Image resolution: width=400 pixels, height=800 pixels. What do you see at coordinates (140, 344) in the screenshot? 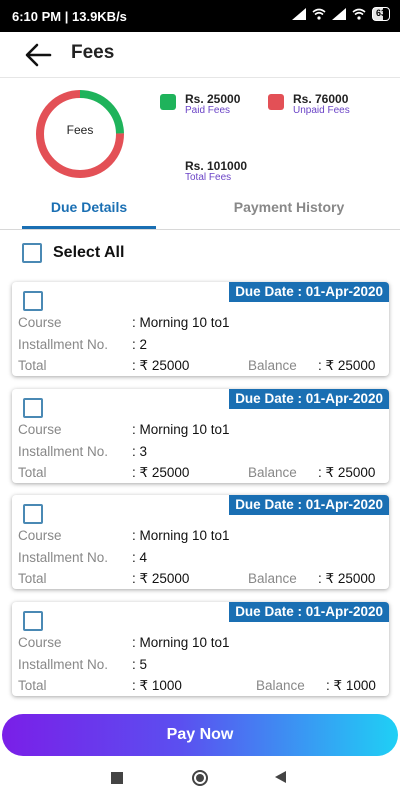
I see `installment-value: : 2` at bounding box center [140, 344].